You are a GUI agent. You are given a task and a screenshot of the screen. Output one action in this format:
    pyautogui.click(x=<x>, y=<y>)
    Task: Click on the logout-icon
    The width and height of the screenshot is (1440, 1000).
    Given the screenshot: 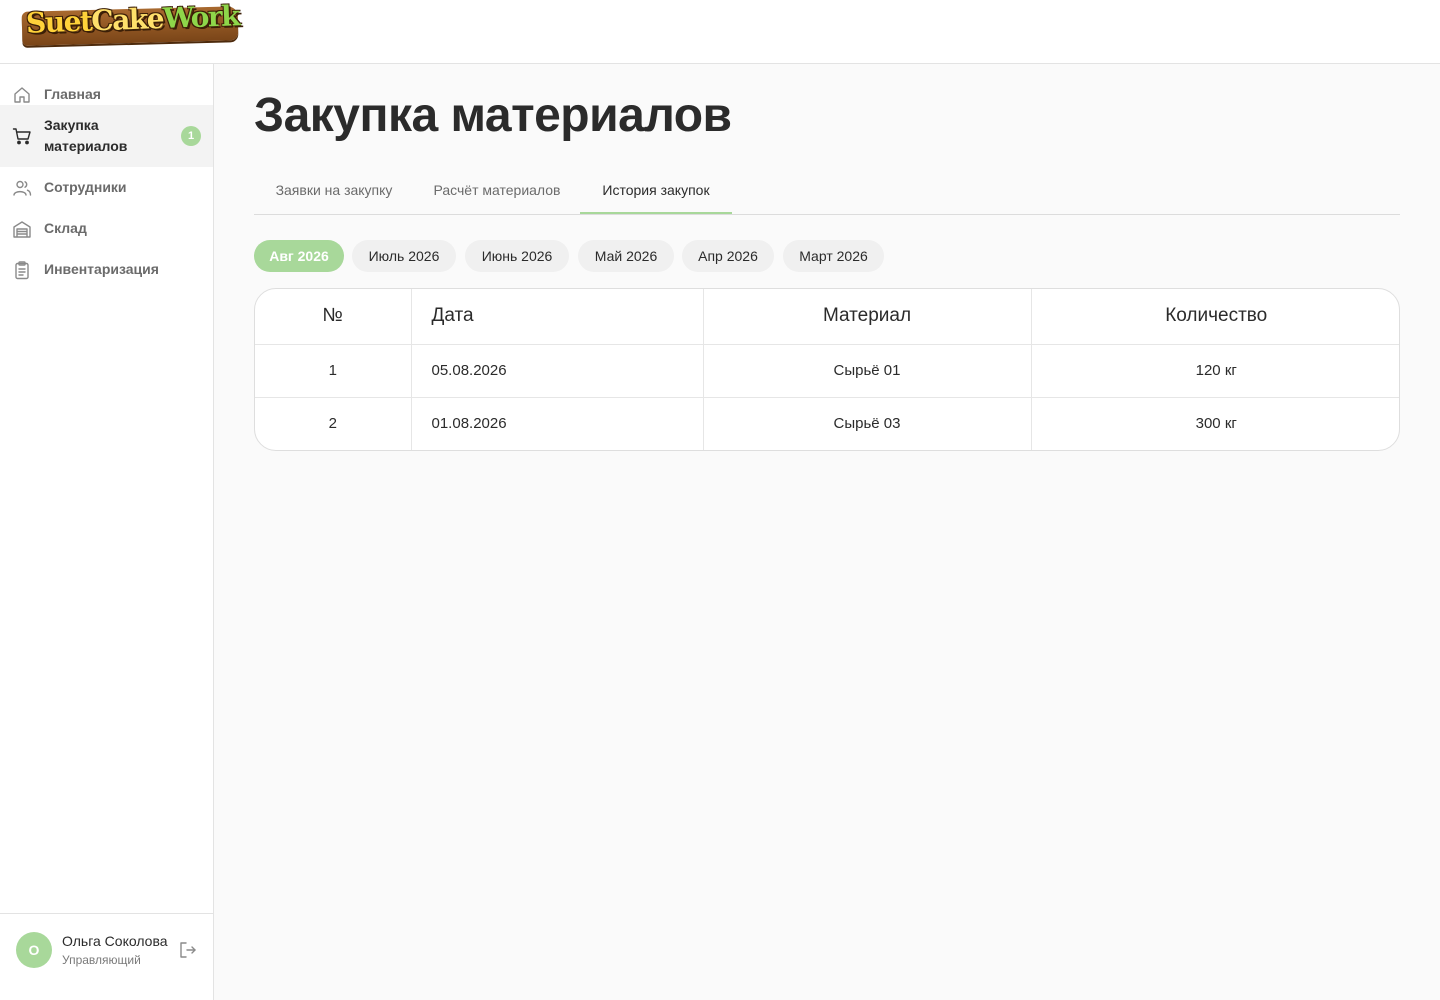 What is the action you would take?
    pyautogui.click(x=188, y=950)
    